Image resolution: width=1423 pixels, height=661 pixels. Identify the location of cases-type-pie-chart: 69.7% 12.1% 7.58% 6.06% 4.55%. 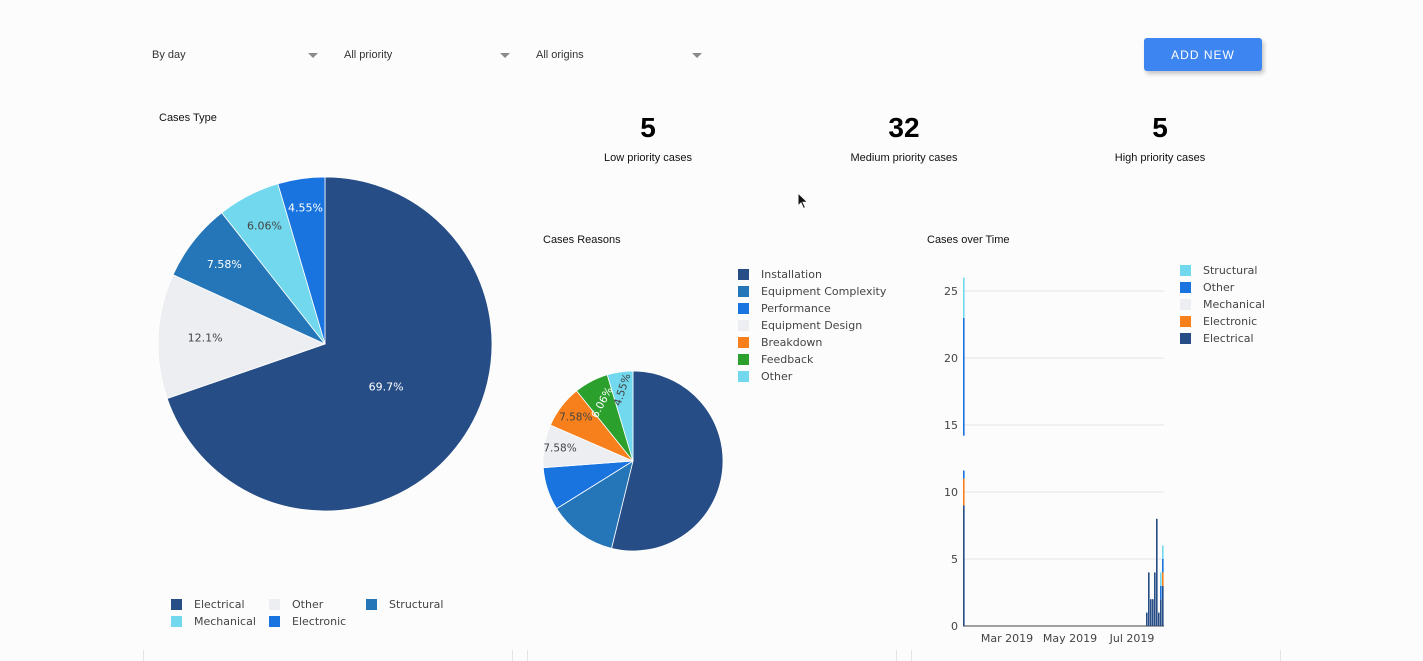
(325, 344).